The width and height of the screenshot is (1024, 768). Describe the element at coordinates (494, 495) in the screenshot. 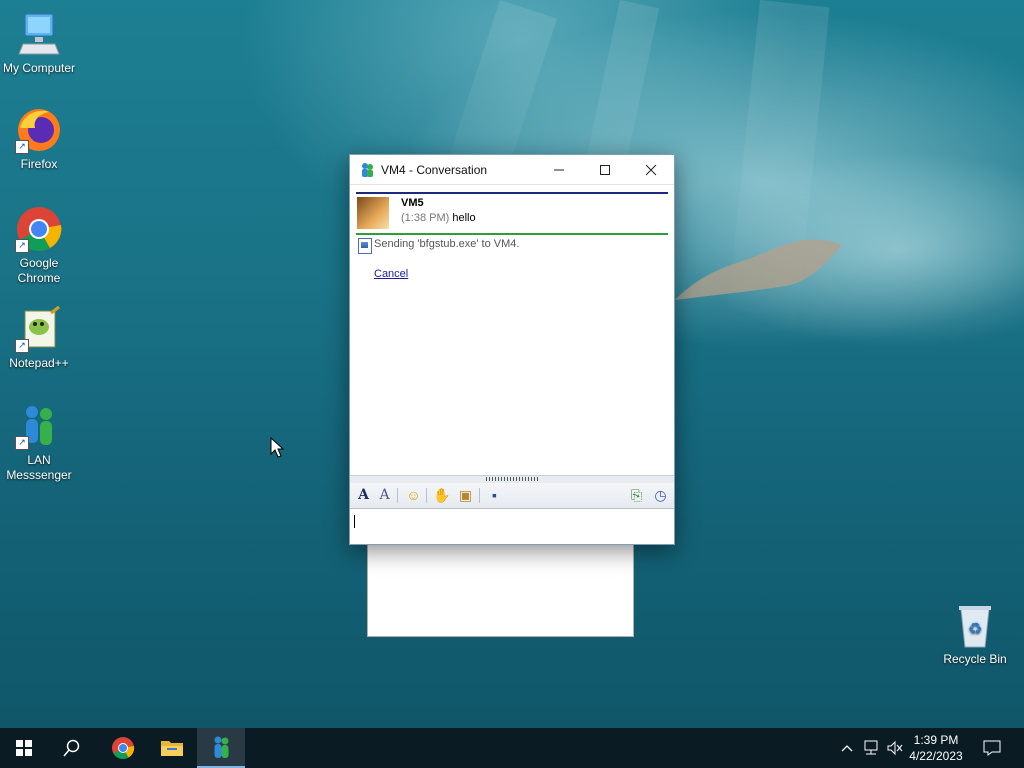

I see `save-icon: ▪` at that location.